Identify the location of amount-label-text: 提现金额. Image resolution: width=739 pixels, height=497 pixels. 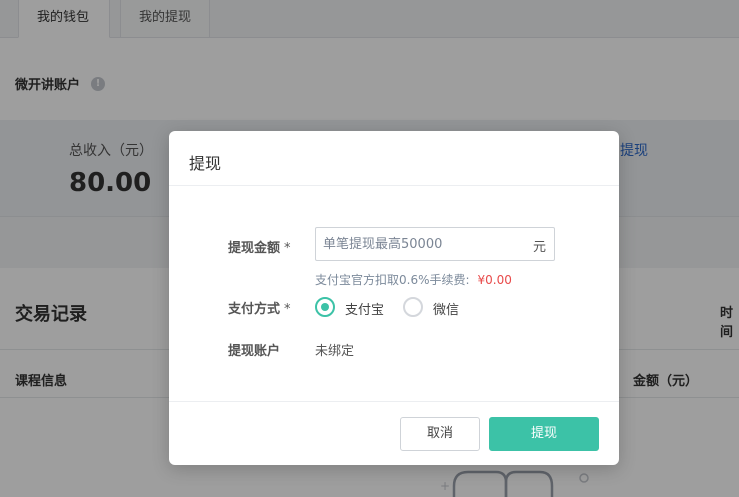
(254, 248).